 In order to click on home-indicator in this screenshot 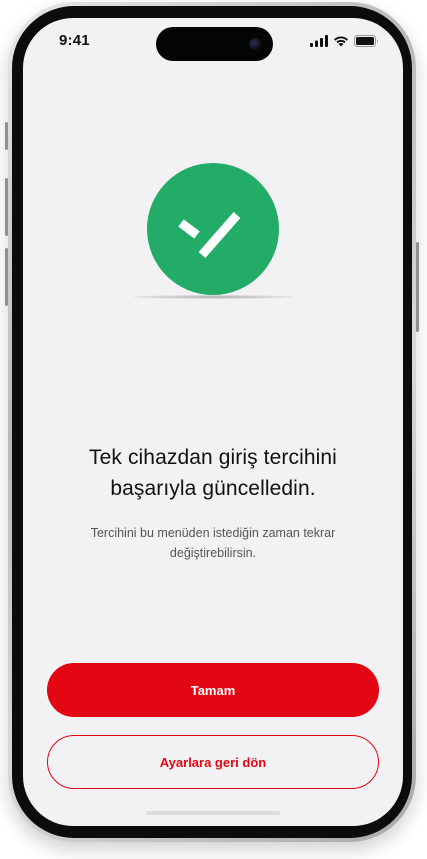, I will do `click(213, 813)`.